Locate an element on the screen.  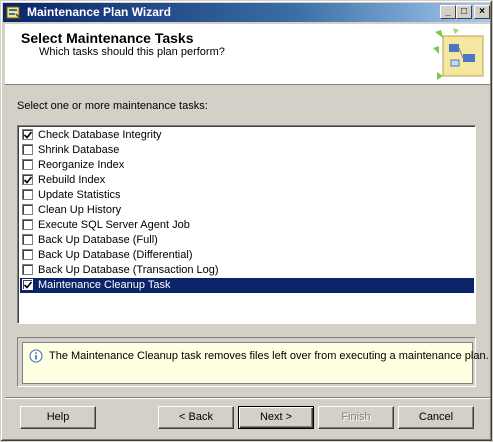
task-label: Back Up Database (Transaction Log) is located at coordinates (128, 270).